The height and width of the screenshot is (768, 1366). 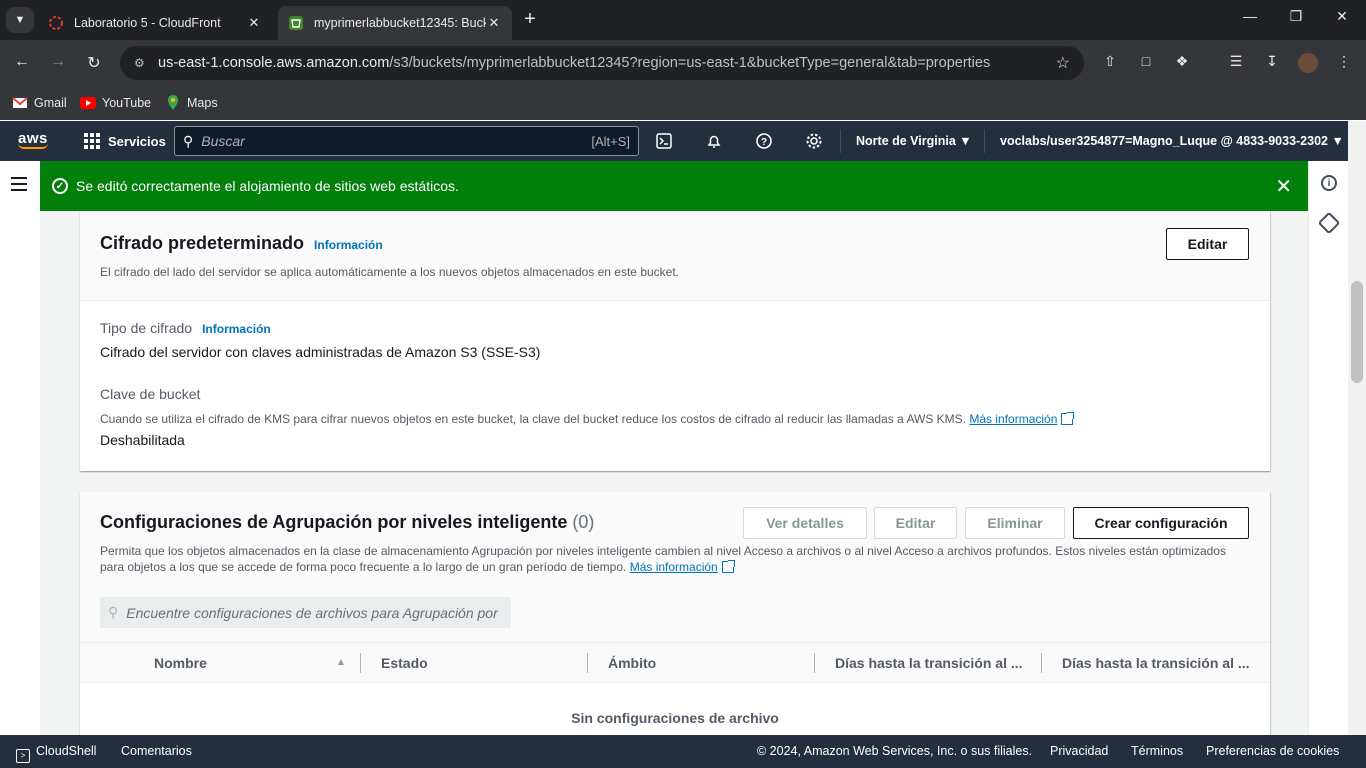 What do you see at coordinates (1236, 61) in the screenshot?
I see `media-controls-icon: ☰` at bounding box center [1236, 61].